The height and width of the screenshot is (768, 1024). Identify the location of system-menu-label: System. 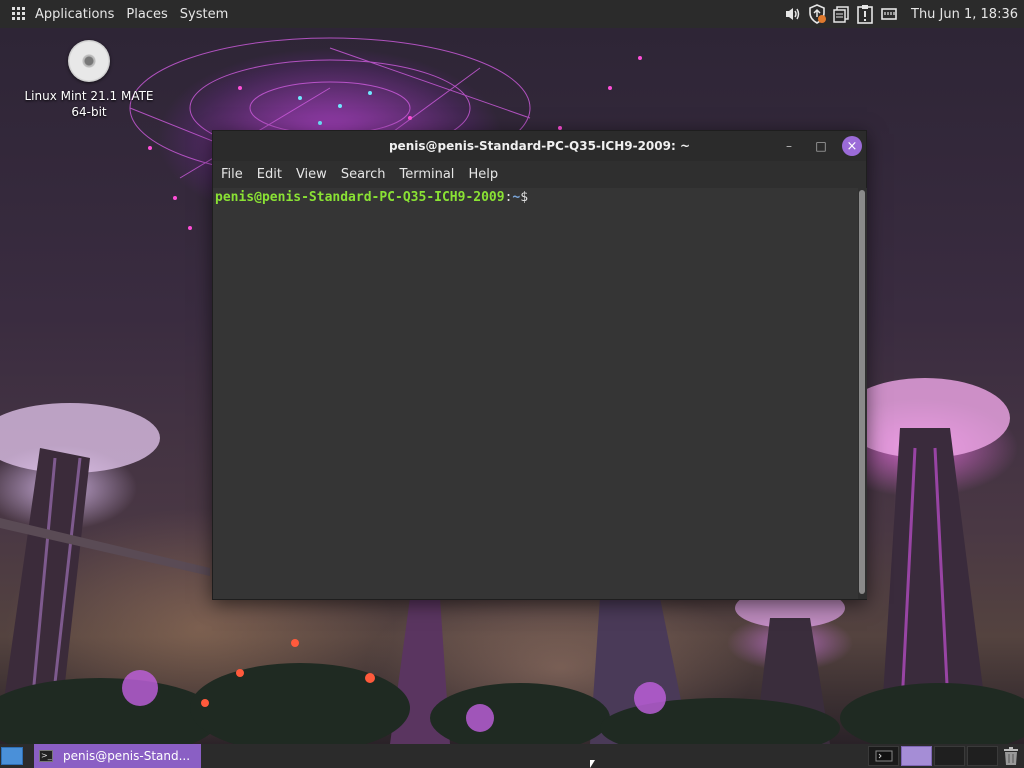
(204, 14).